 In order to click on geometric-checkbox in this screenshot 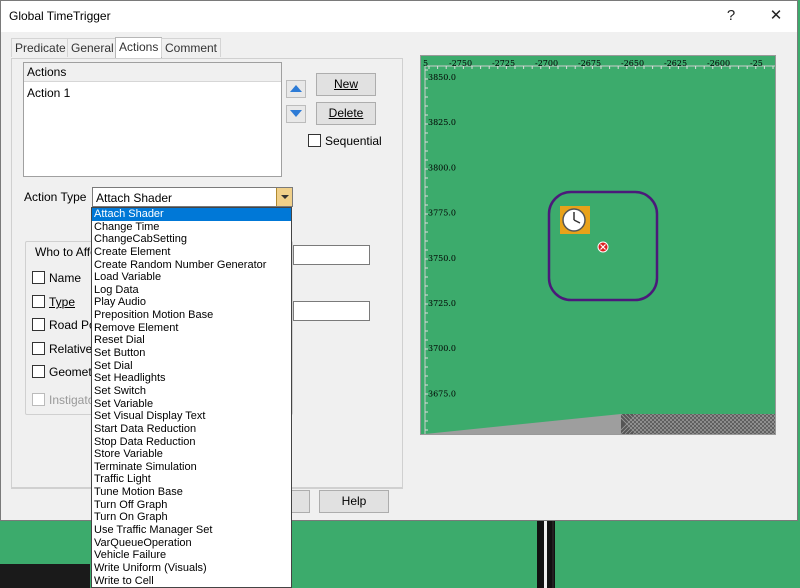, I will do `click(38, 371)`.